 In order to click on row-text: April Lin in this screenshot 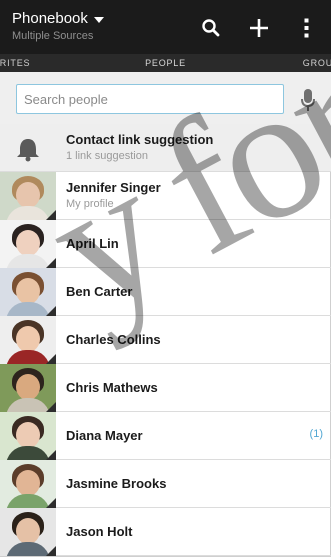, I will do `click(87, 244)`.